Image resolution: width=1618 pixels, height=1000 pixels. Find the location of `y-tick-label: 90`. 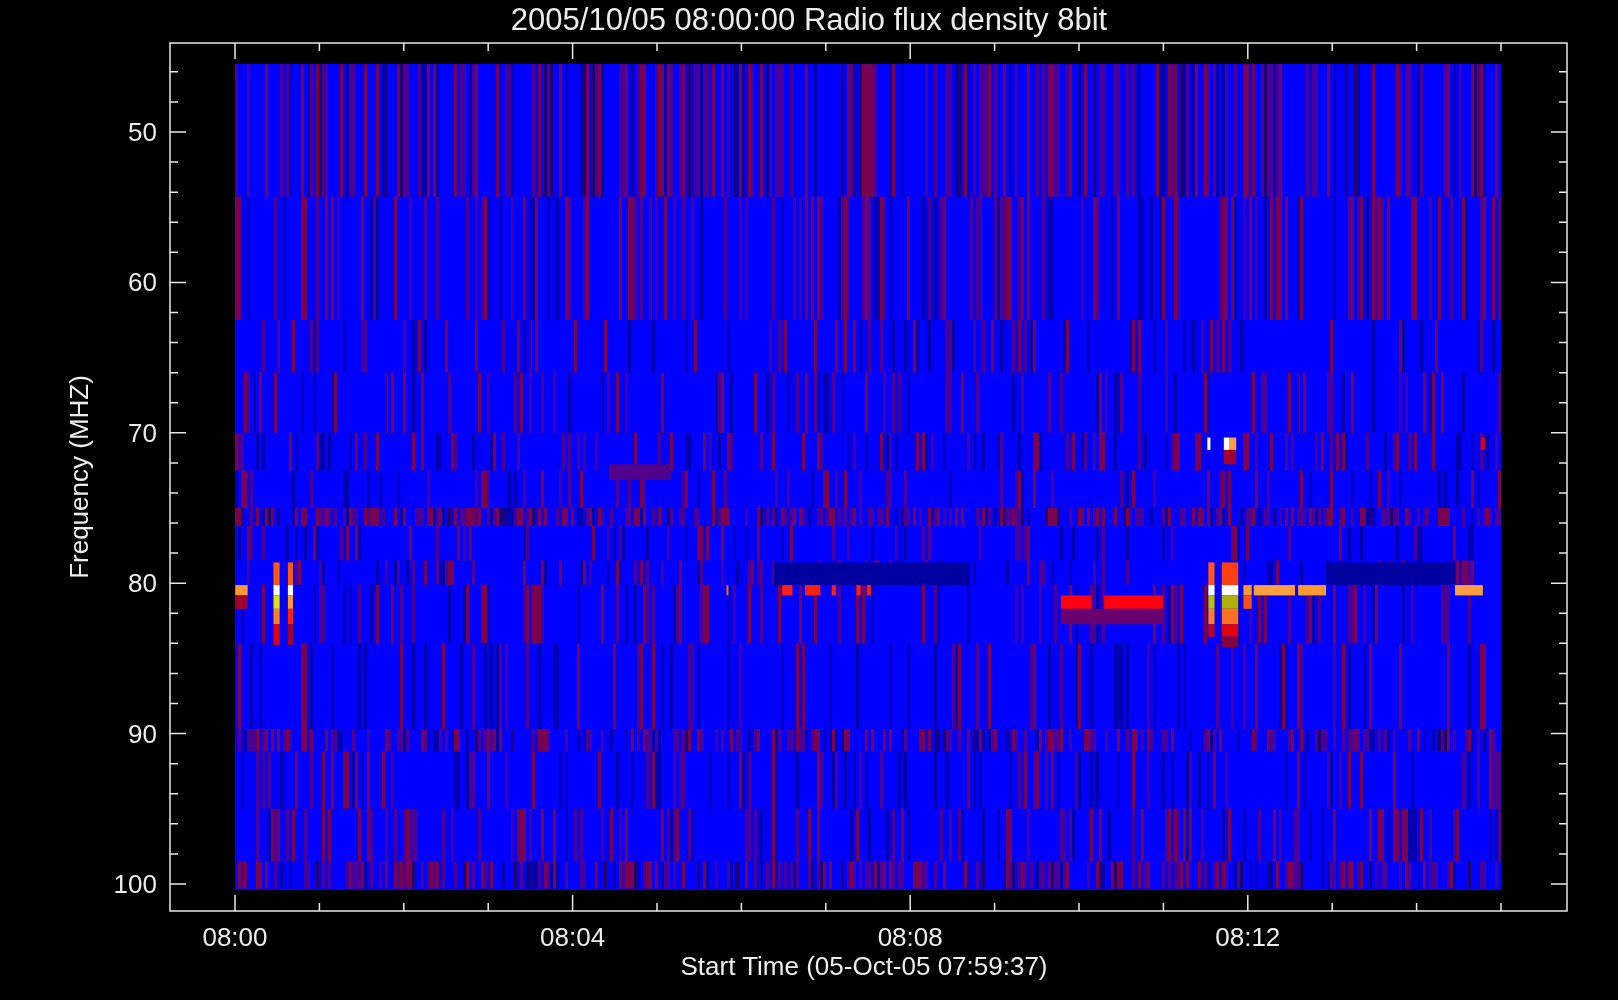

y-tick-label: 90 is located at coordinates (142, 733).